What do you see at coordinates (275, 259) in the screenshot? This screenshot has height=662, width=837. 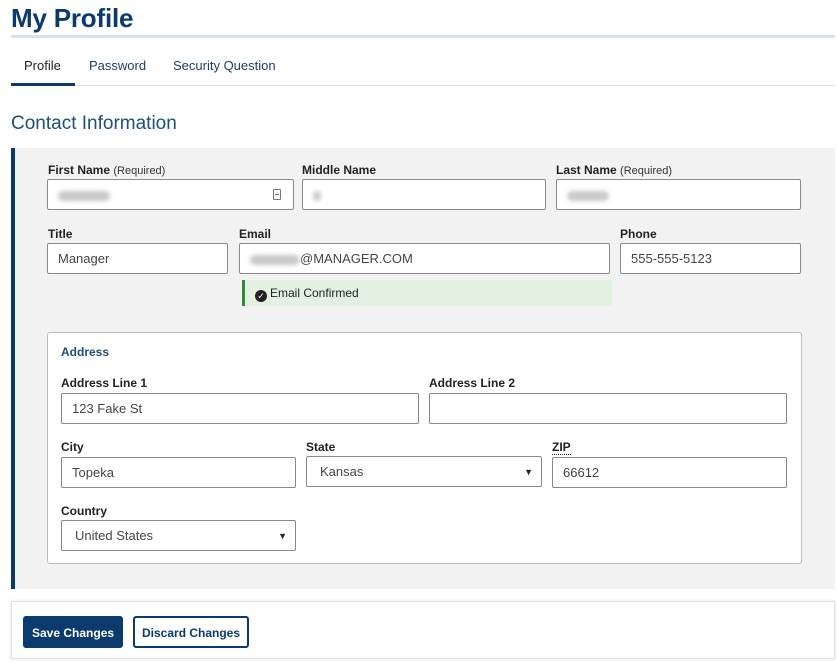 I see `redacted-email-user` at bounding box center [275, 259].